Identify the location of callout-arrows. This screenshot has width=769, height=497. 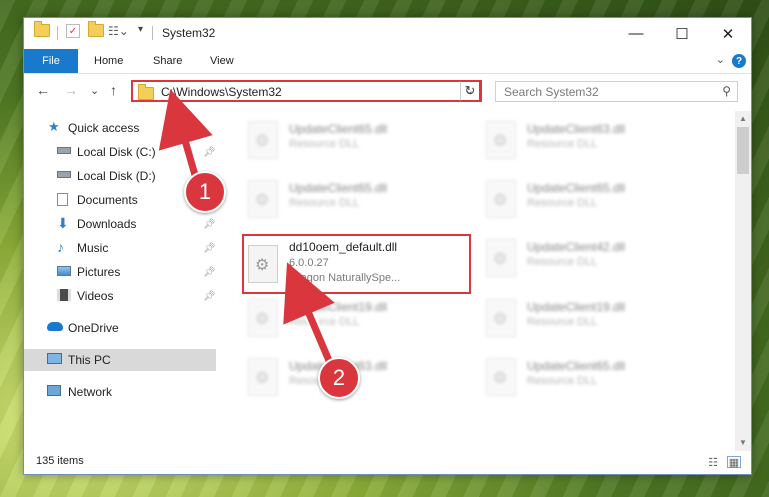
(248, 232).